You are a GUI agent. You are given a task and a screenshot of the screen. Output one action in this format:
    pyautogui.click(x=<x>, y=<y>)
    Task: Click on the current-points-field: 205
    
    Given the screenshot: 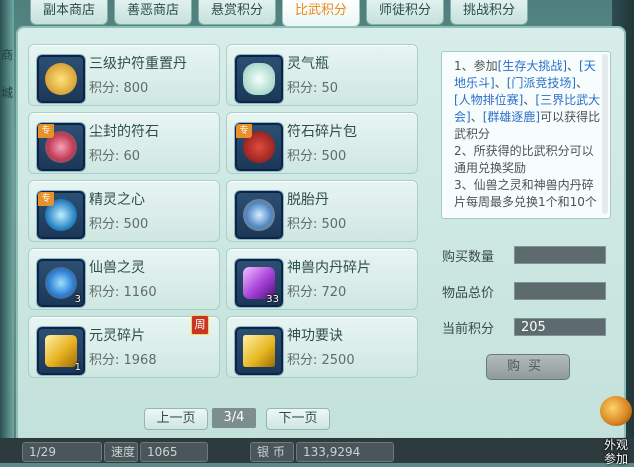 What is the action you would take?
    pyautogui.click(x=560, y=327)
    